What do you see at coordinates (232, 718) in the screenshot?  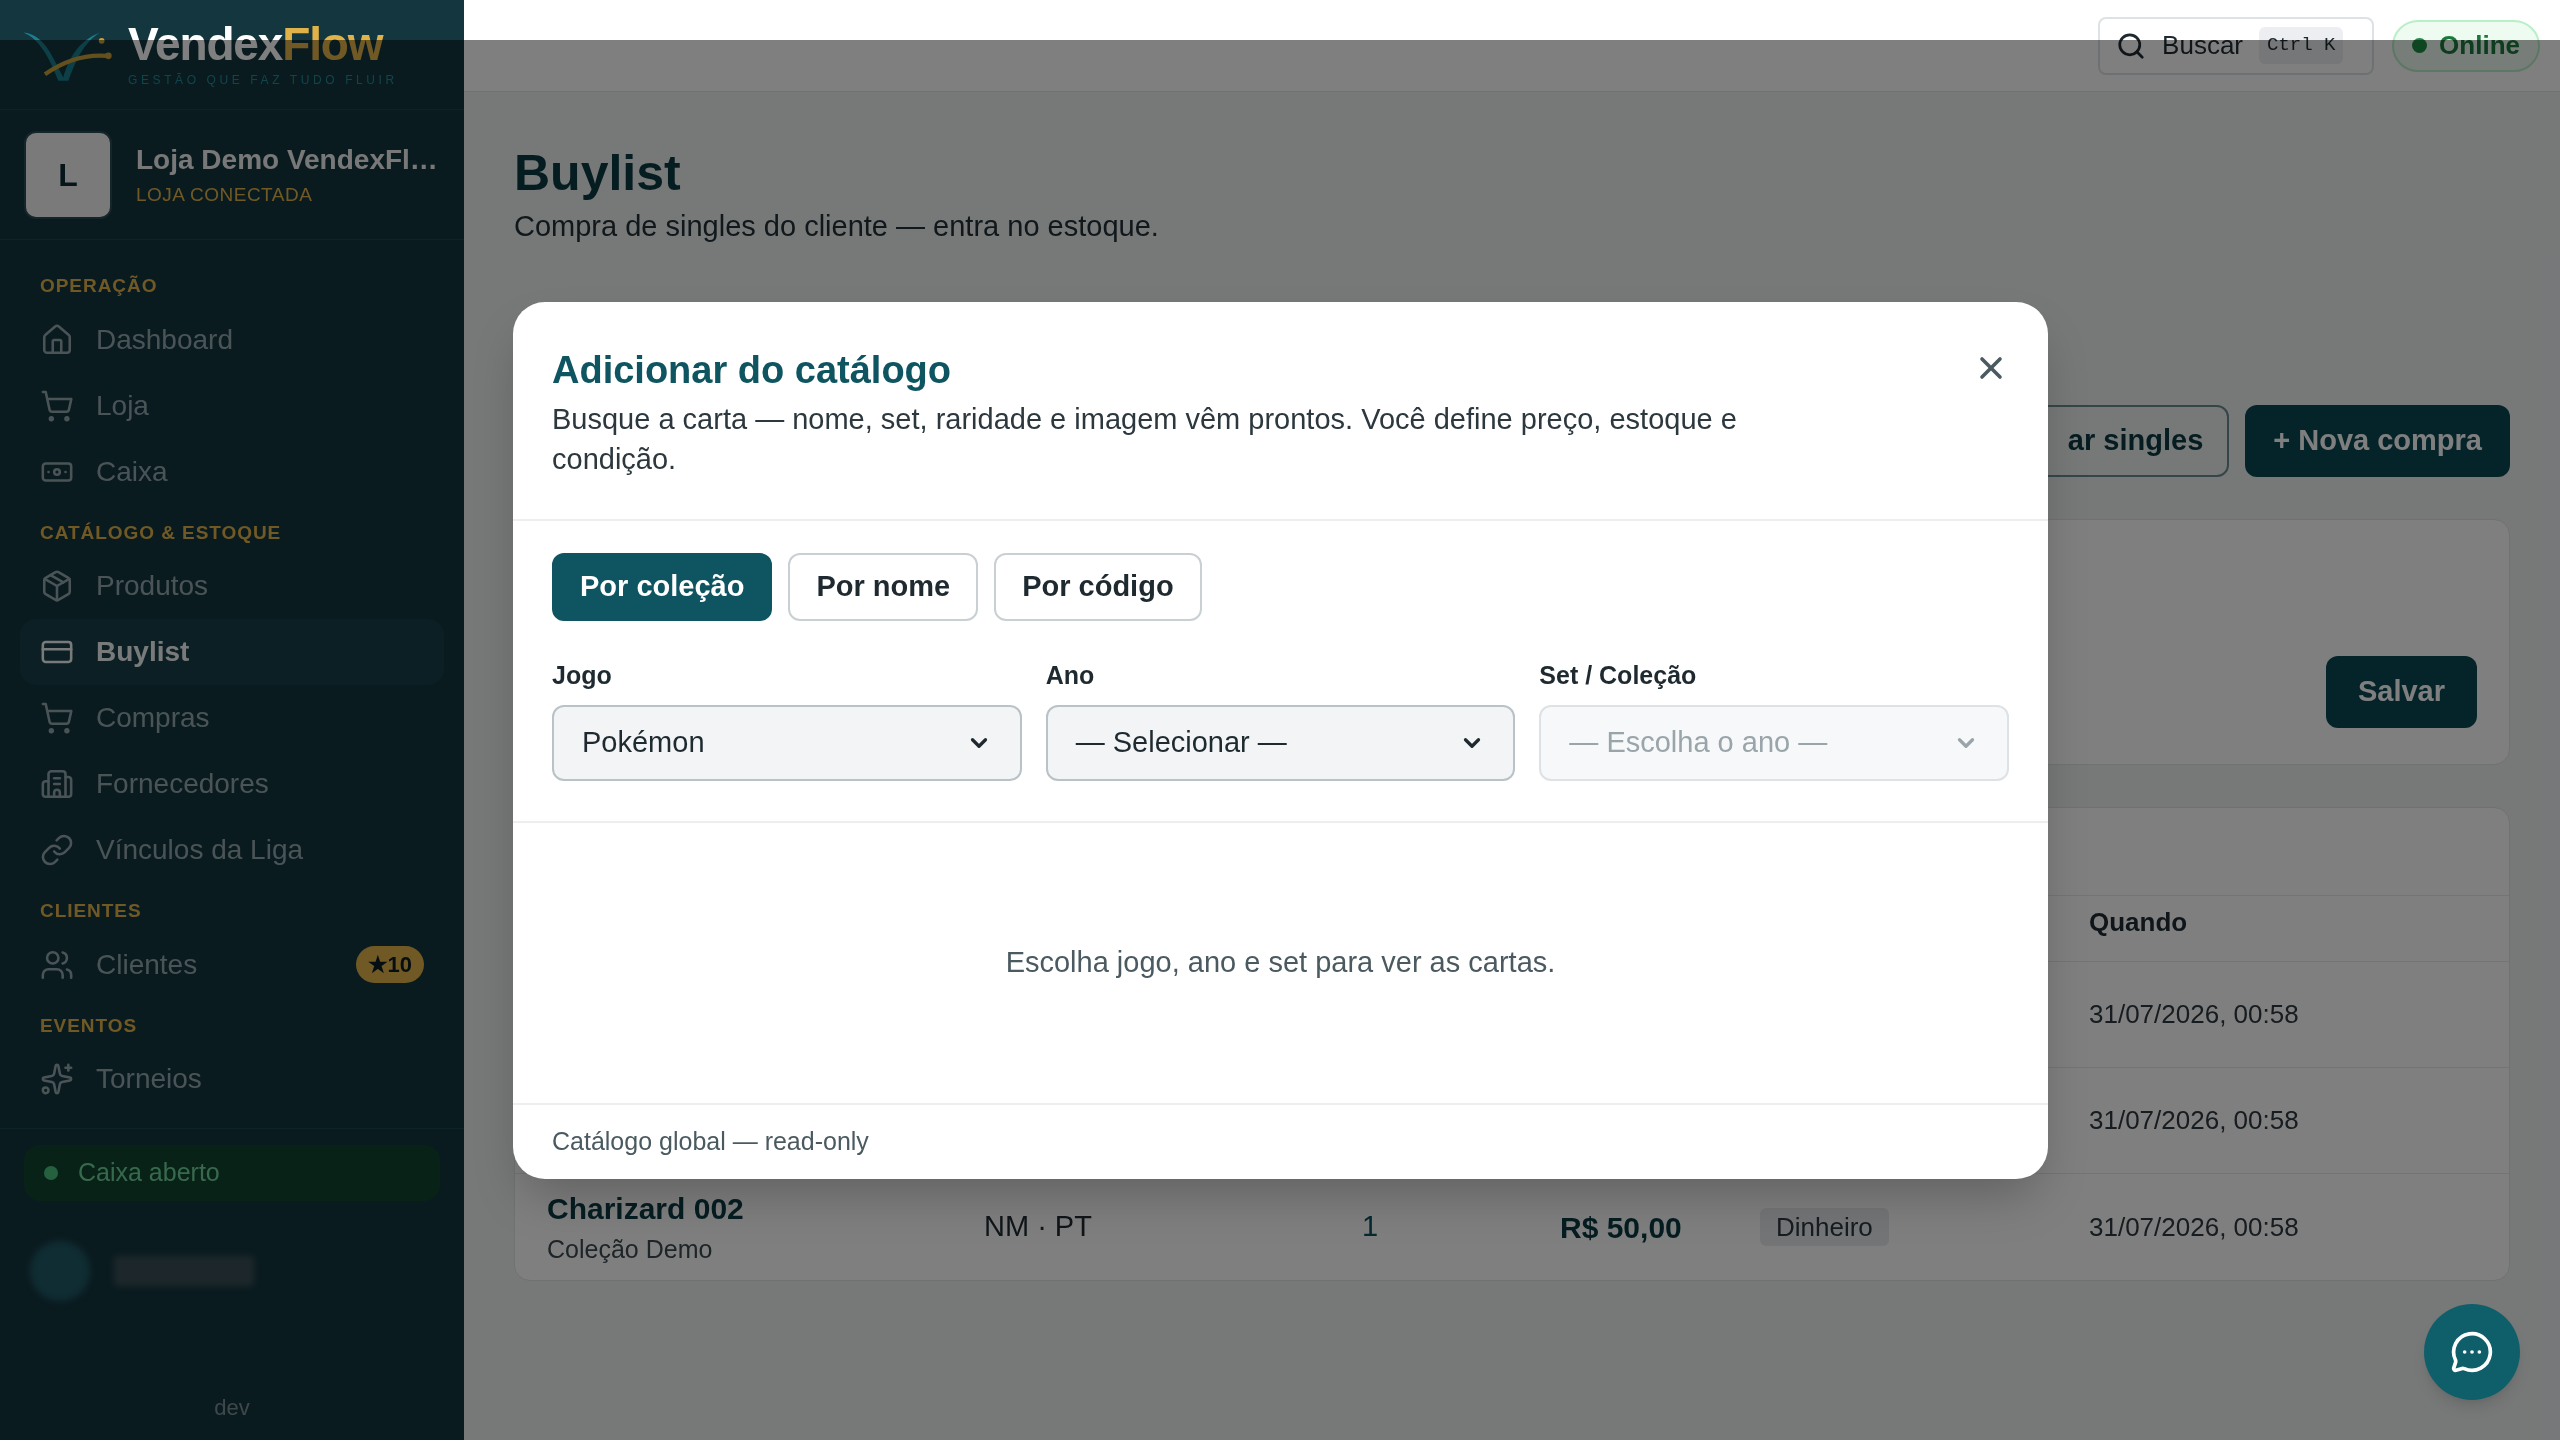 I see `nav-item: Compras` at bounding box center [232, 718].